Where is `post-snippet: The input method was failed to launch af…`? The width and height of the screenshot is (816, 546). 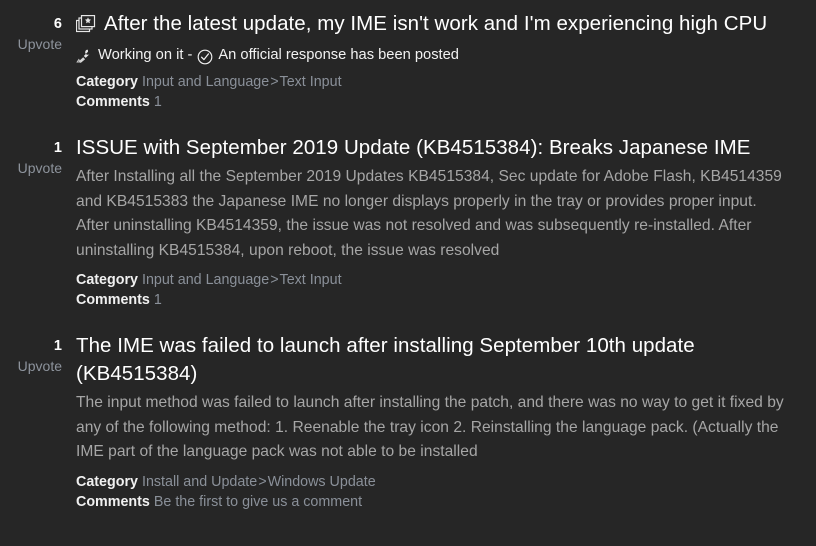 post-snippet: The input method was failed to launch af… is located at coordinates (432, 428).